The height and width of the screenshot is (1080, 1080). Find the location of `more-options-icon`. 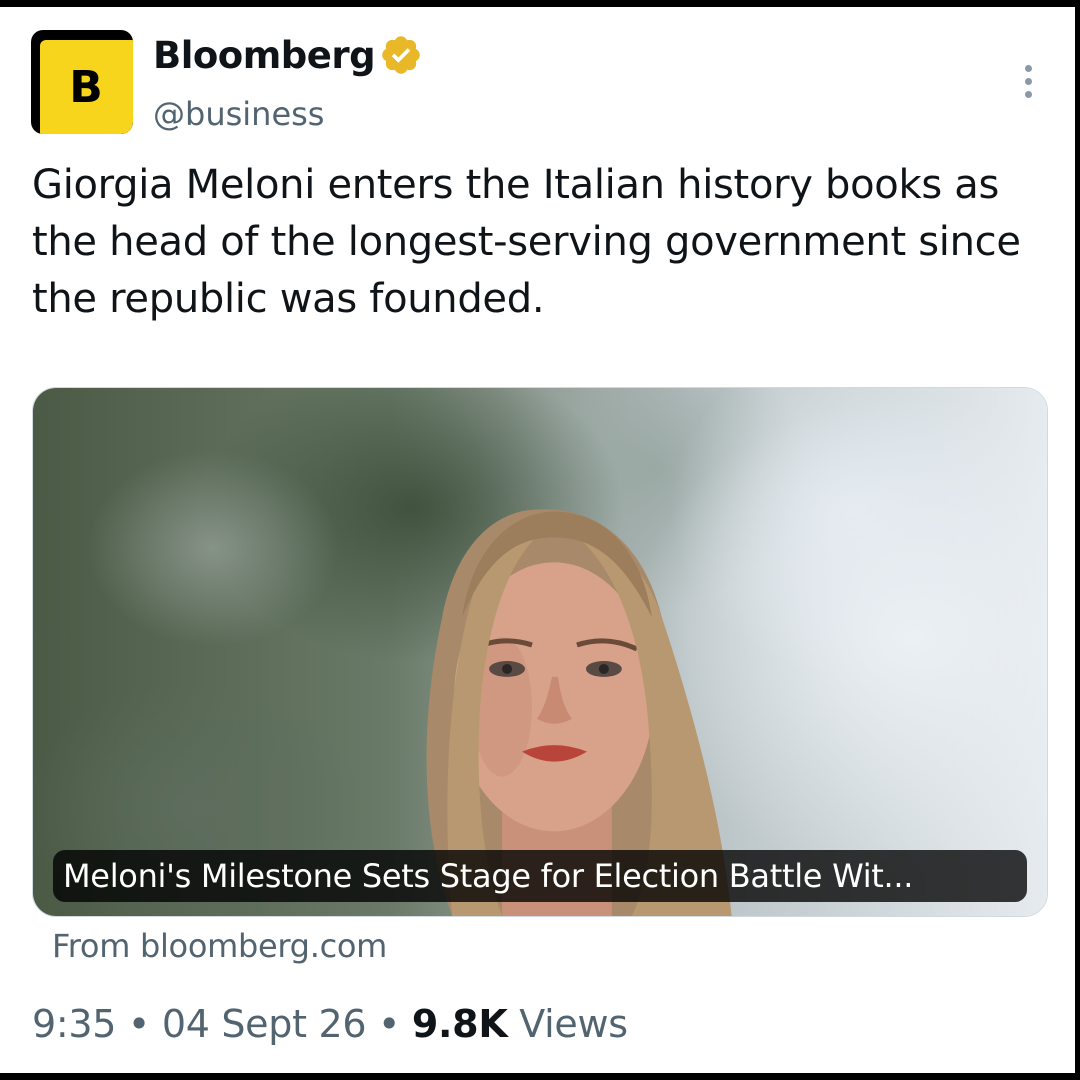

more-options-icon is located at coordinates (1028, 83).